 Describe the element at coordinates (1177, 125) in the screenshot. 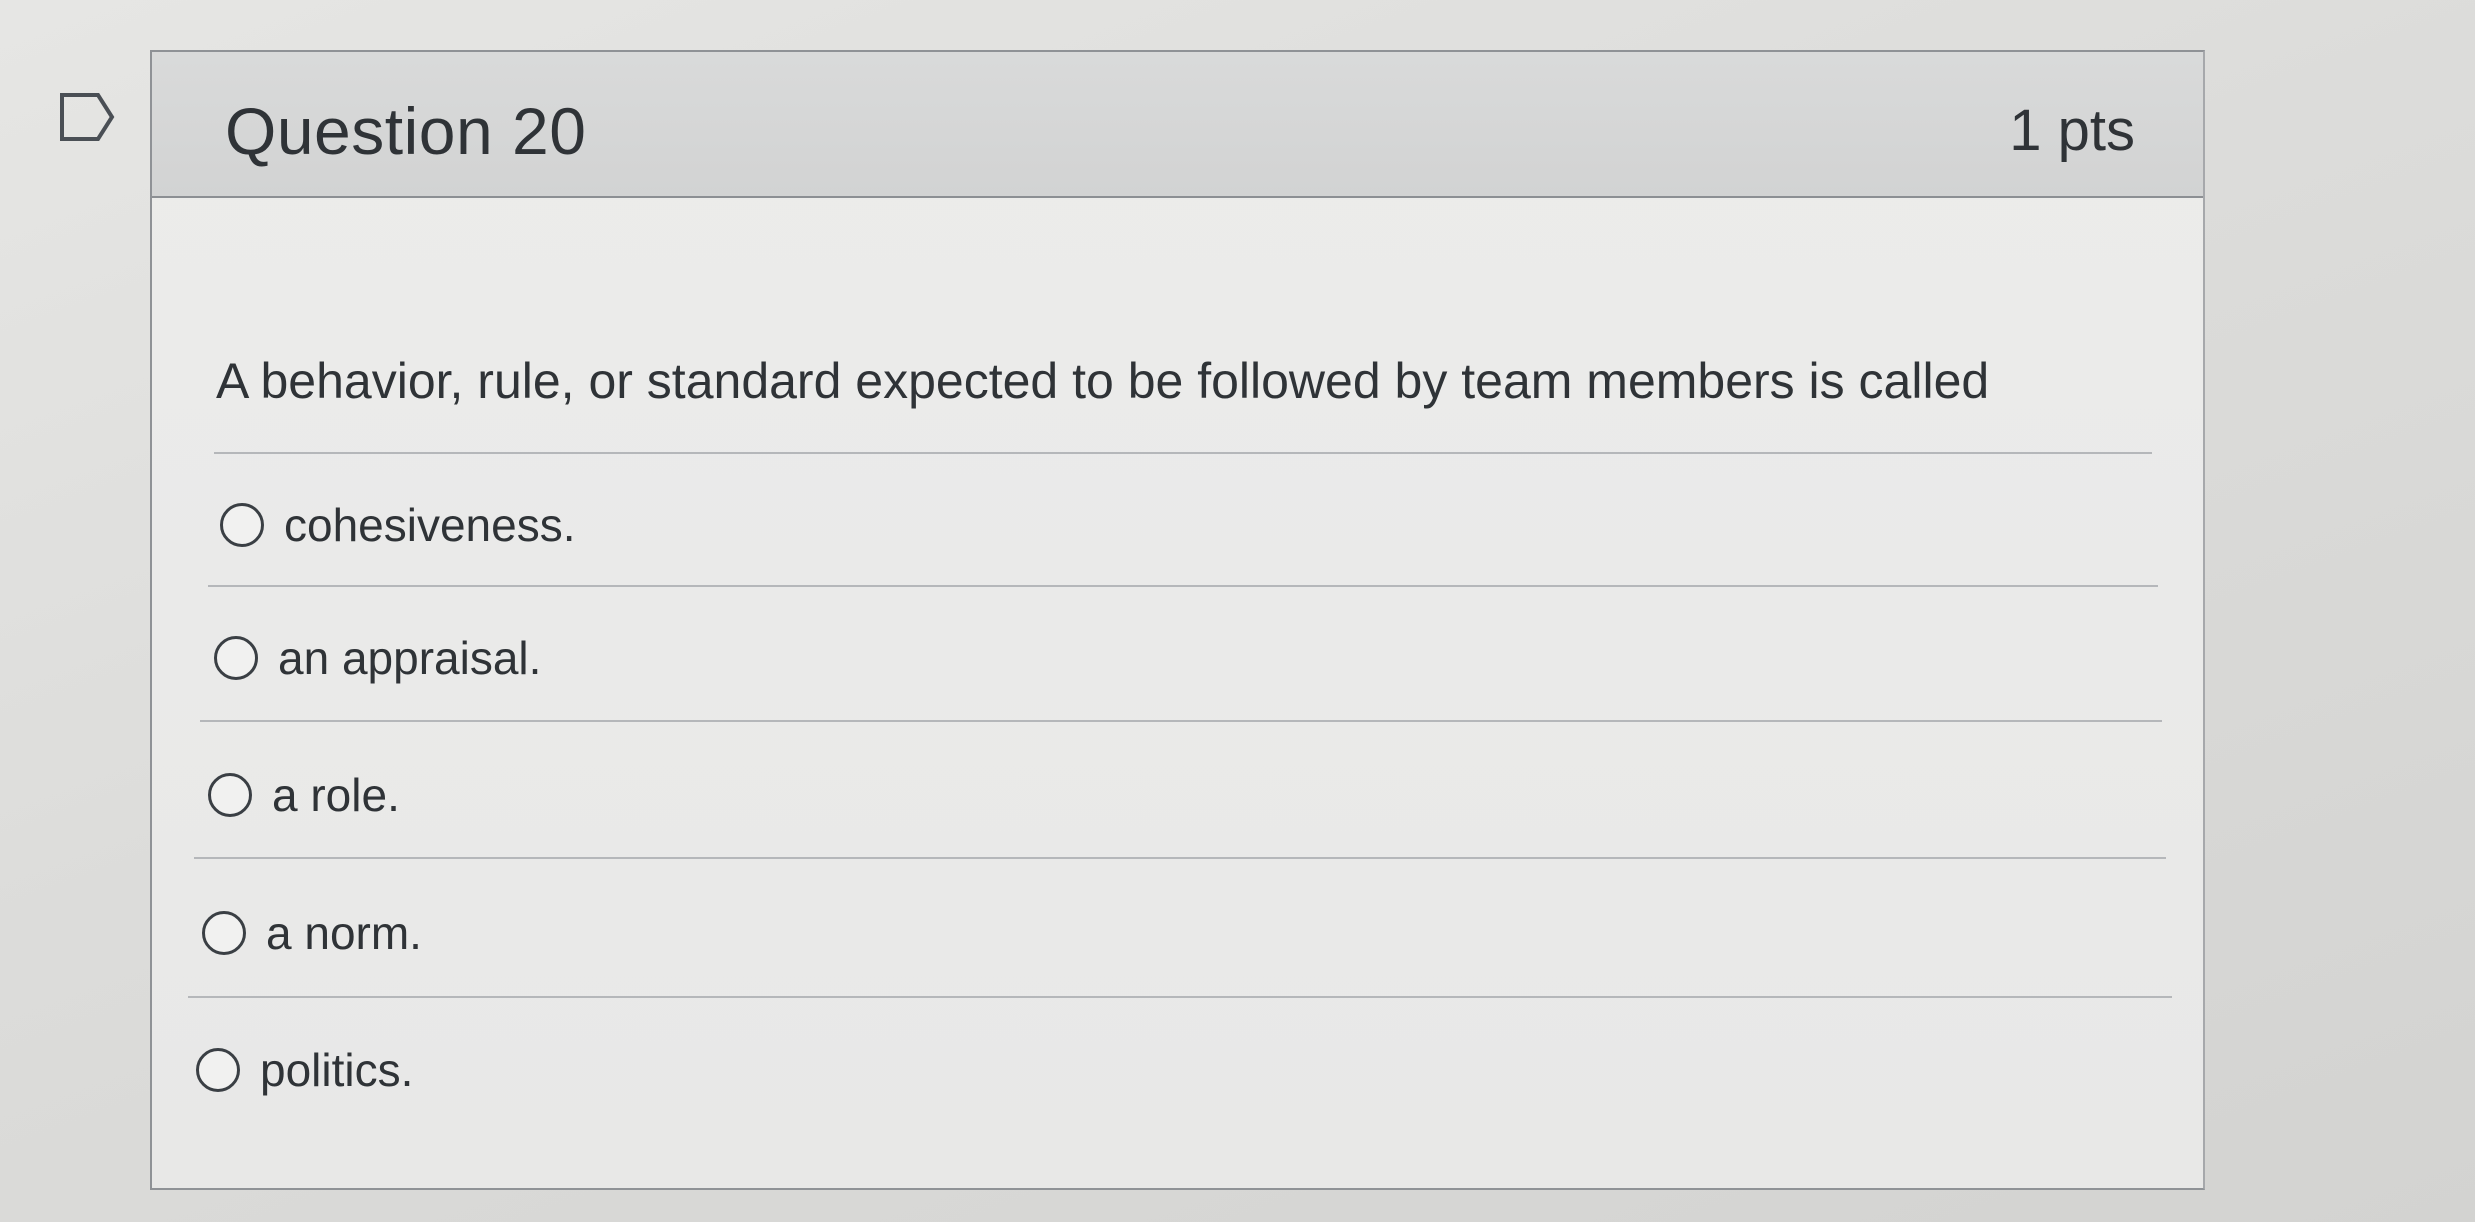

I see `question-header: Question 20 1 pts` at that location.